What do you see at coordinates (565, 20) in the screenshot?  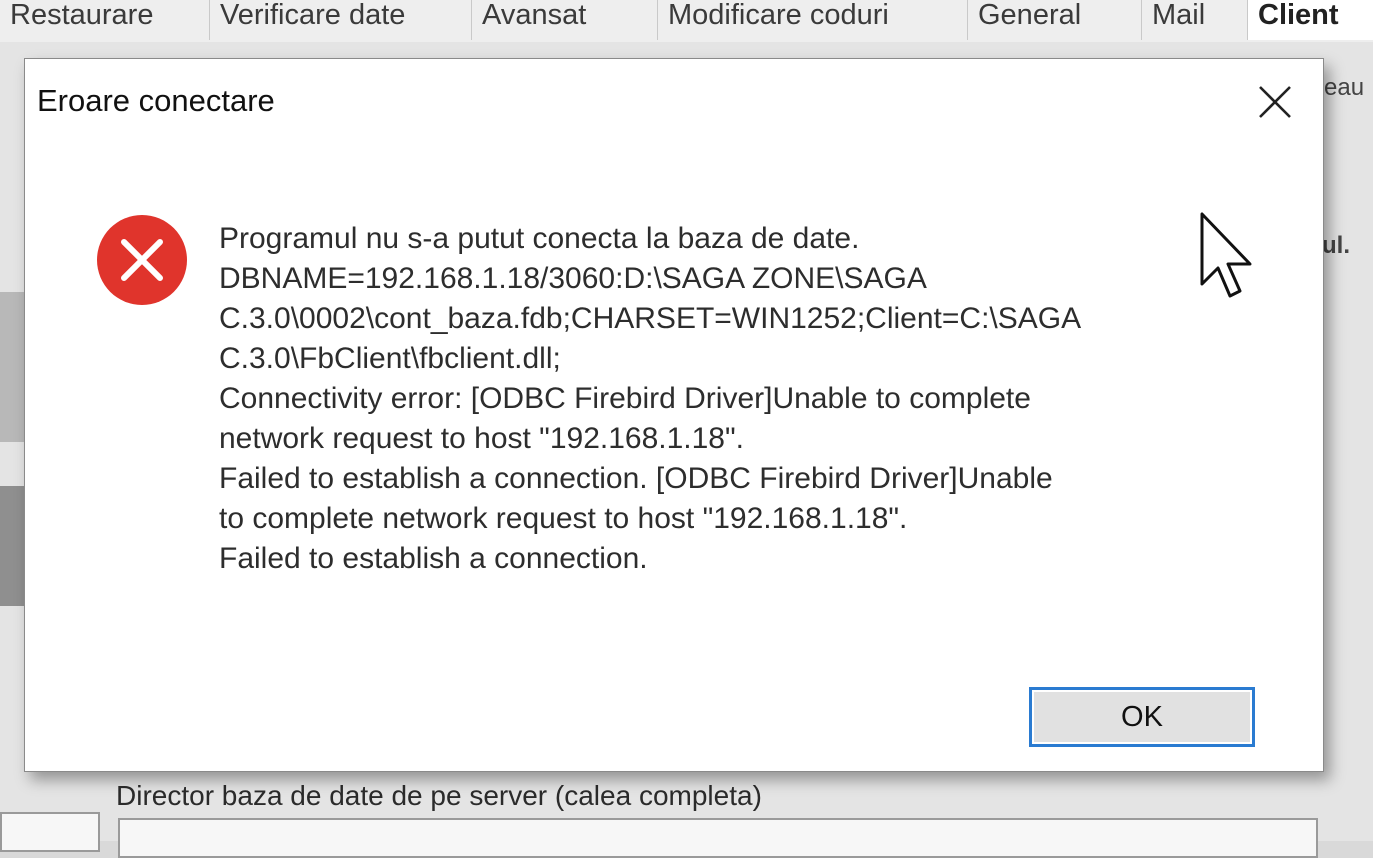 I see `tab-avansat: Avansat` at bounding box center [565, 20].